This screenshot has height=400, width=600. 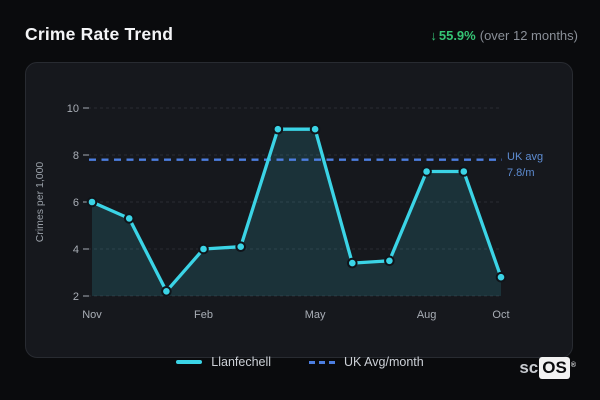 What do you see at coordinates (92, 315) in the screenshot?
I see `x-tick-label: Nov` at bounding box center [92, 315].